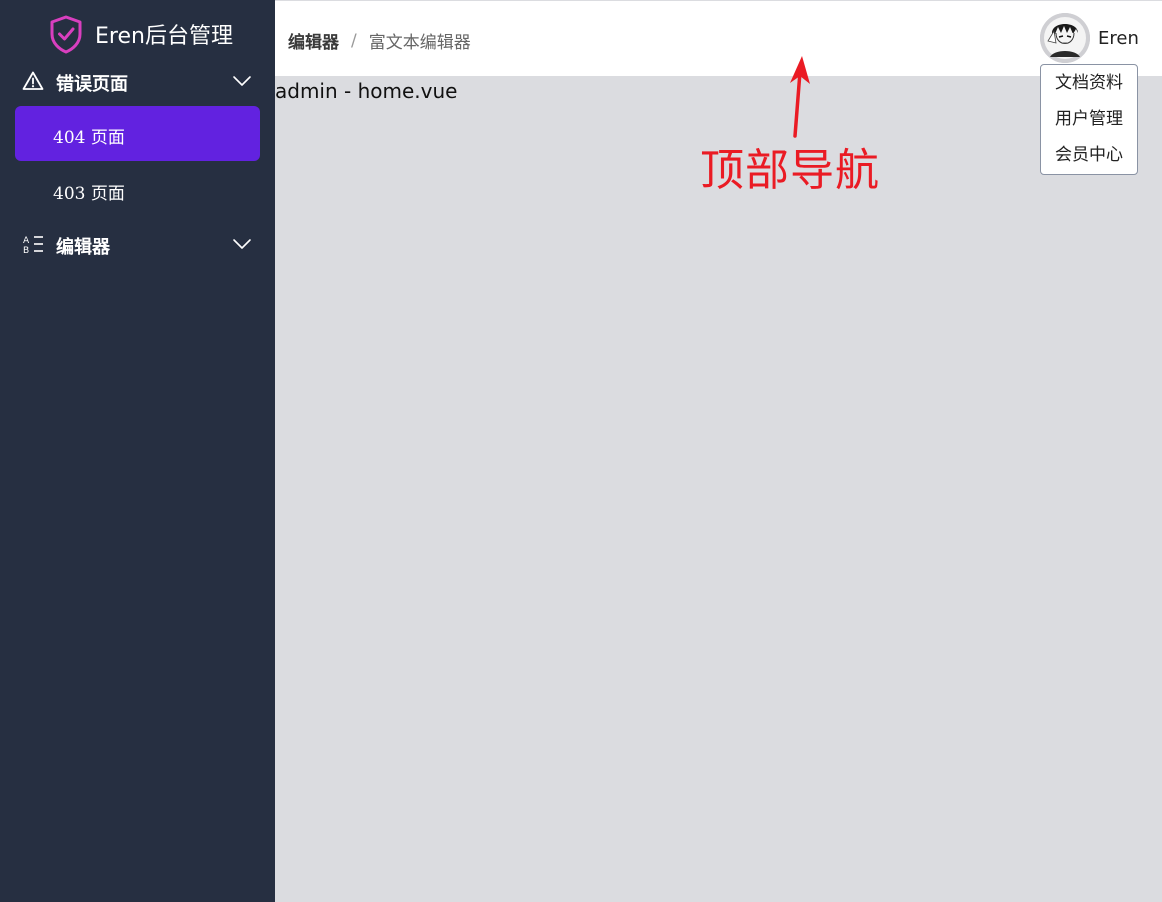 This screenshot has width=1162, height=902. Describe the element at coordinates (137, 244) in the screenshot. I see `sidebar-group-editor: A B 编辑器` at that location.